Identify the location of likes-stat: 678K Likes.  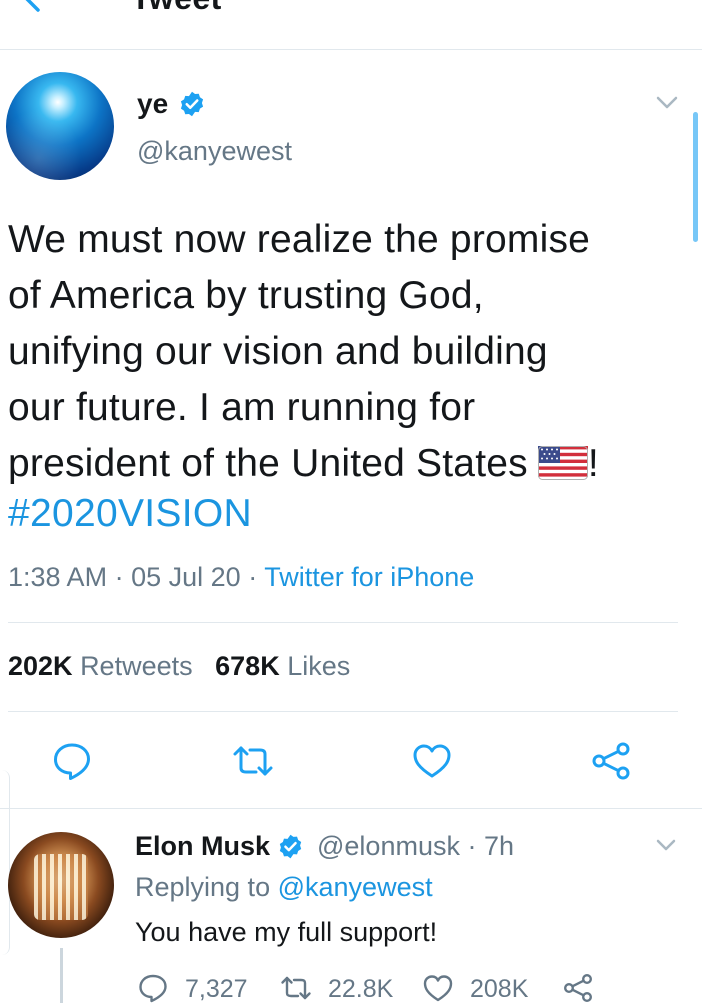
(282, 666).